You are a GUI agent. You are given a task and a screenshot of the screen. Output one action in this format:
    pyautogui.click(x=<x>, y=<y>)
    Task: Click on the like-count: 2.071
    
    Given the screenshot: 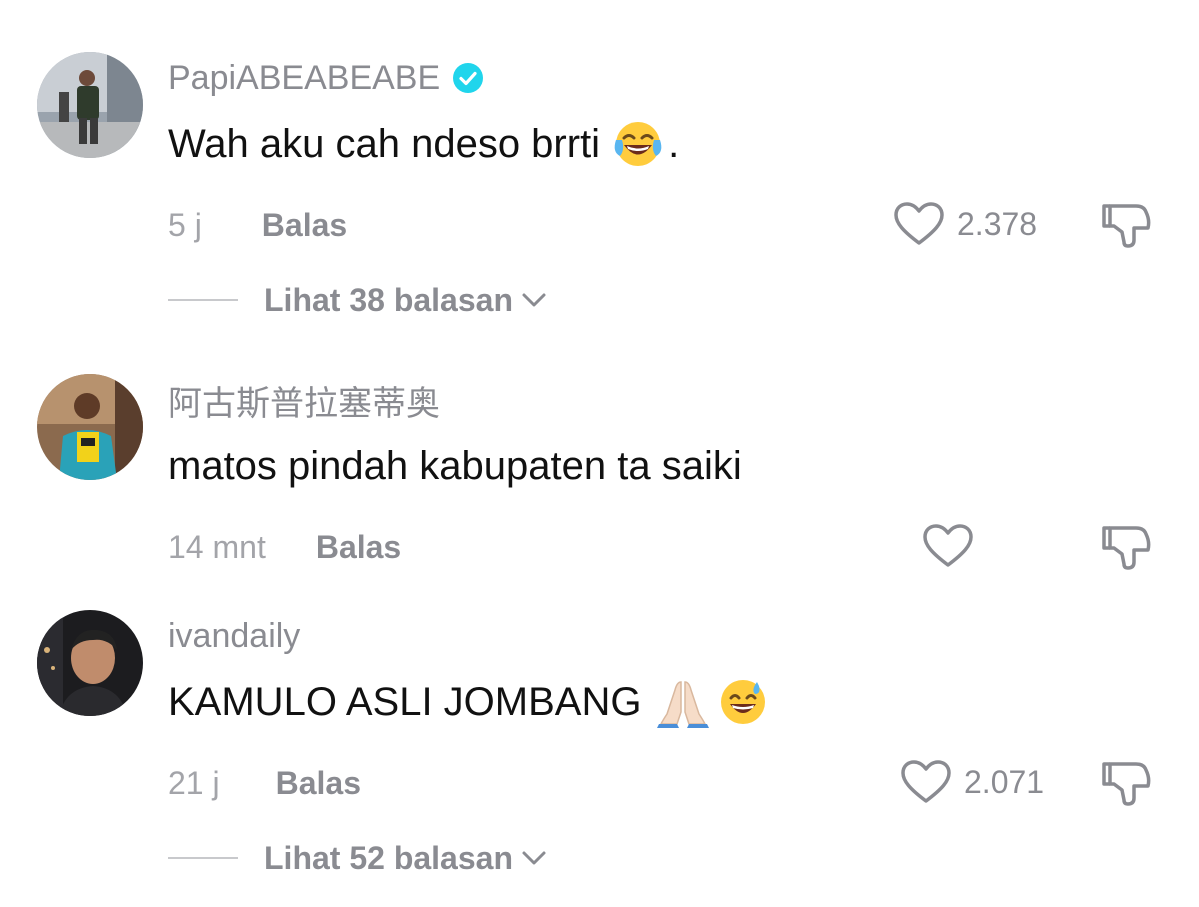 What is the action you would take?
    pyautogui.click(x=1004, y=781)
    